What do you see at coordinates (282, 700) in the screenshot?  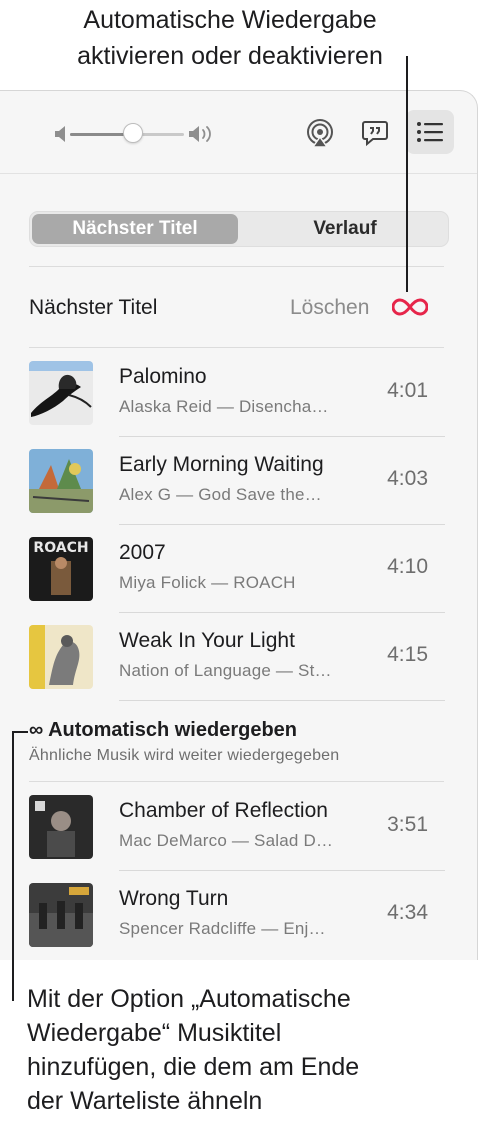 I see `row-divider` at bounding box center [282, 700].